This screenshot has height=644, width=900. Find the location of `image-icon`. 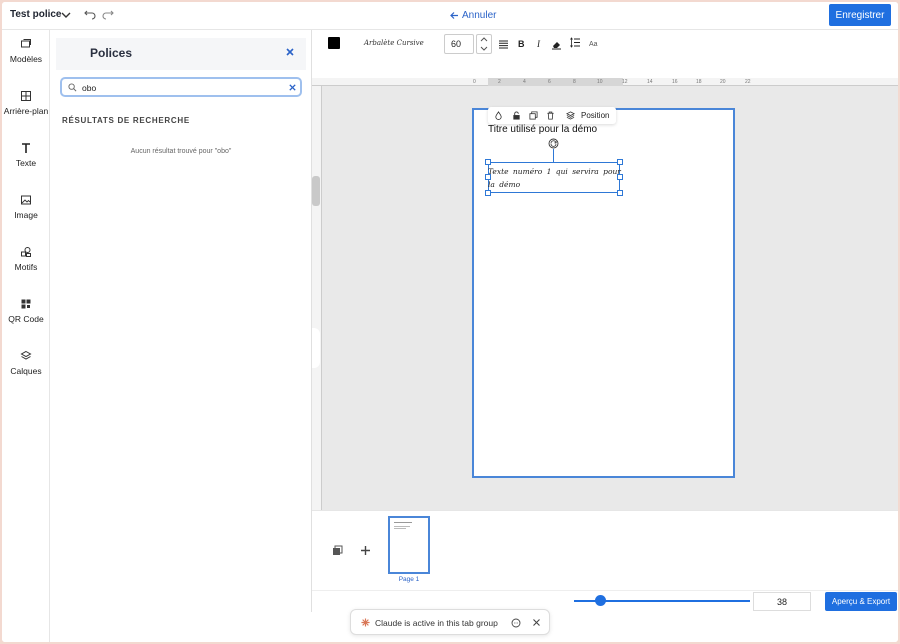

image-icon is located at coordinates (26, 200).